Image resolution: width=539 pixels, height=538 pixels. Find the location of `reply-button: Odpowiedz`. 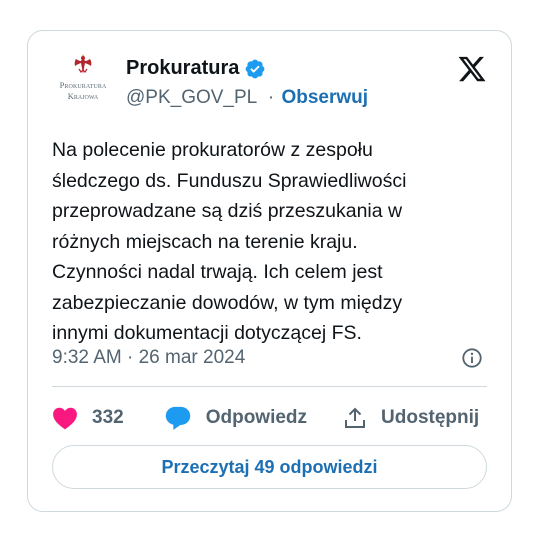

reply-button: Odpowiedz is located at coordinates (235, 418).